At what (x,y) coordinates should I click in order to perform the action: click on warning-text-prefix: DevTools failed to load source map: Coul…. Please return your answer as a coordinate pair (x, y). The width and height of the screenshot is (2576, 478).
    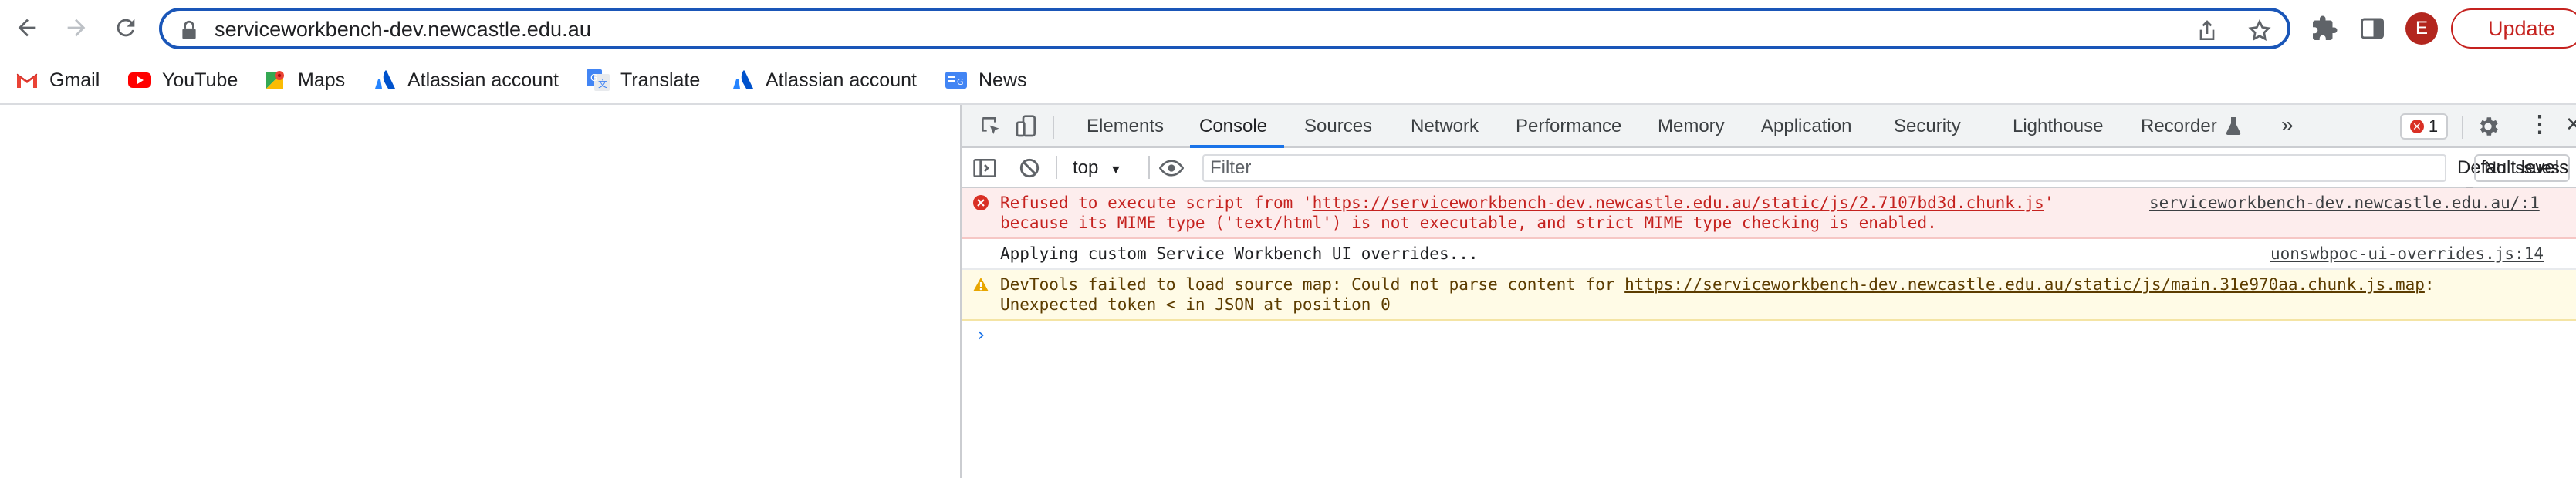
    Looking at the image, I should click on (1312, 284).